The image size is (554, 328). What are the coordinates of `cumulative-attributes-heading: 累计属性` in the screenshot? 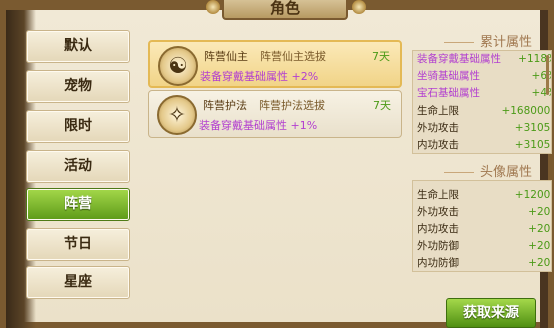 It's located at (485, 40).